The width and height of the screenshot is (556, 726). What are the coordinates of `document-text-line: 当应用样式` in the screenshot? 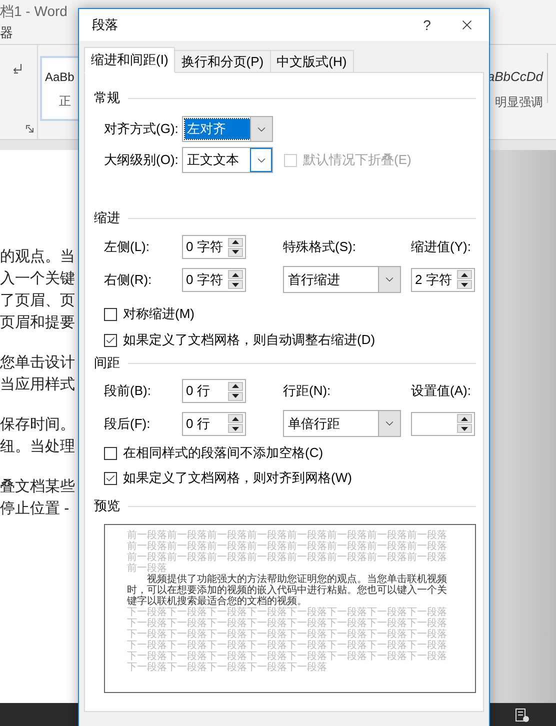 It's located at (37, 385).